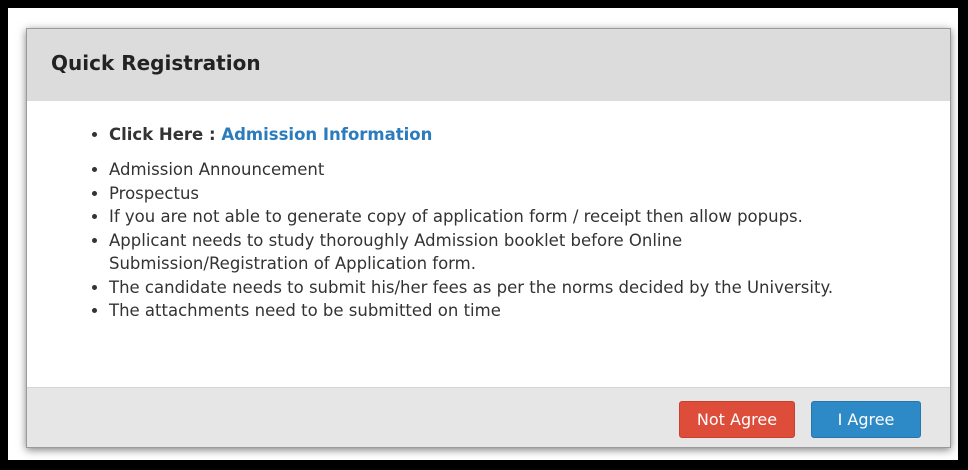 The image size is (968, 470). What do you see at coordinates (737, 419) in the screenshot?
I see `not-agree-button: Not Agree` at bounding box center [737, 419].